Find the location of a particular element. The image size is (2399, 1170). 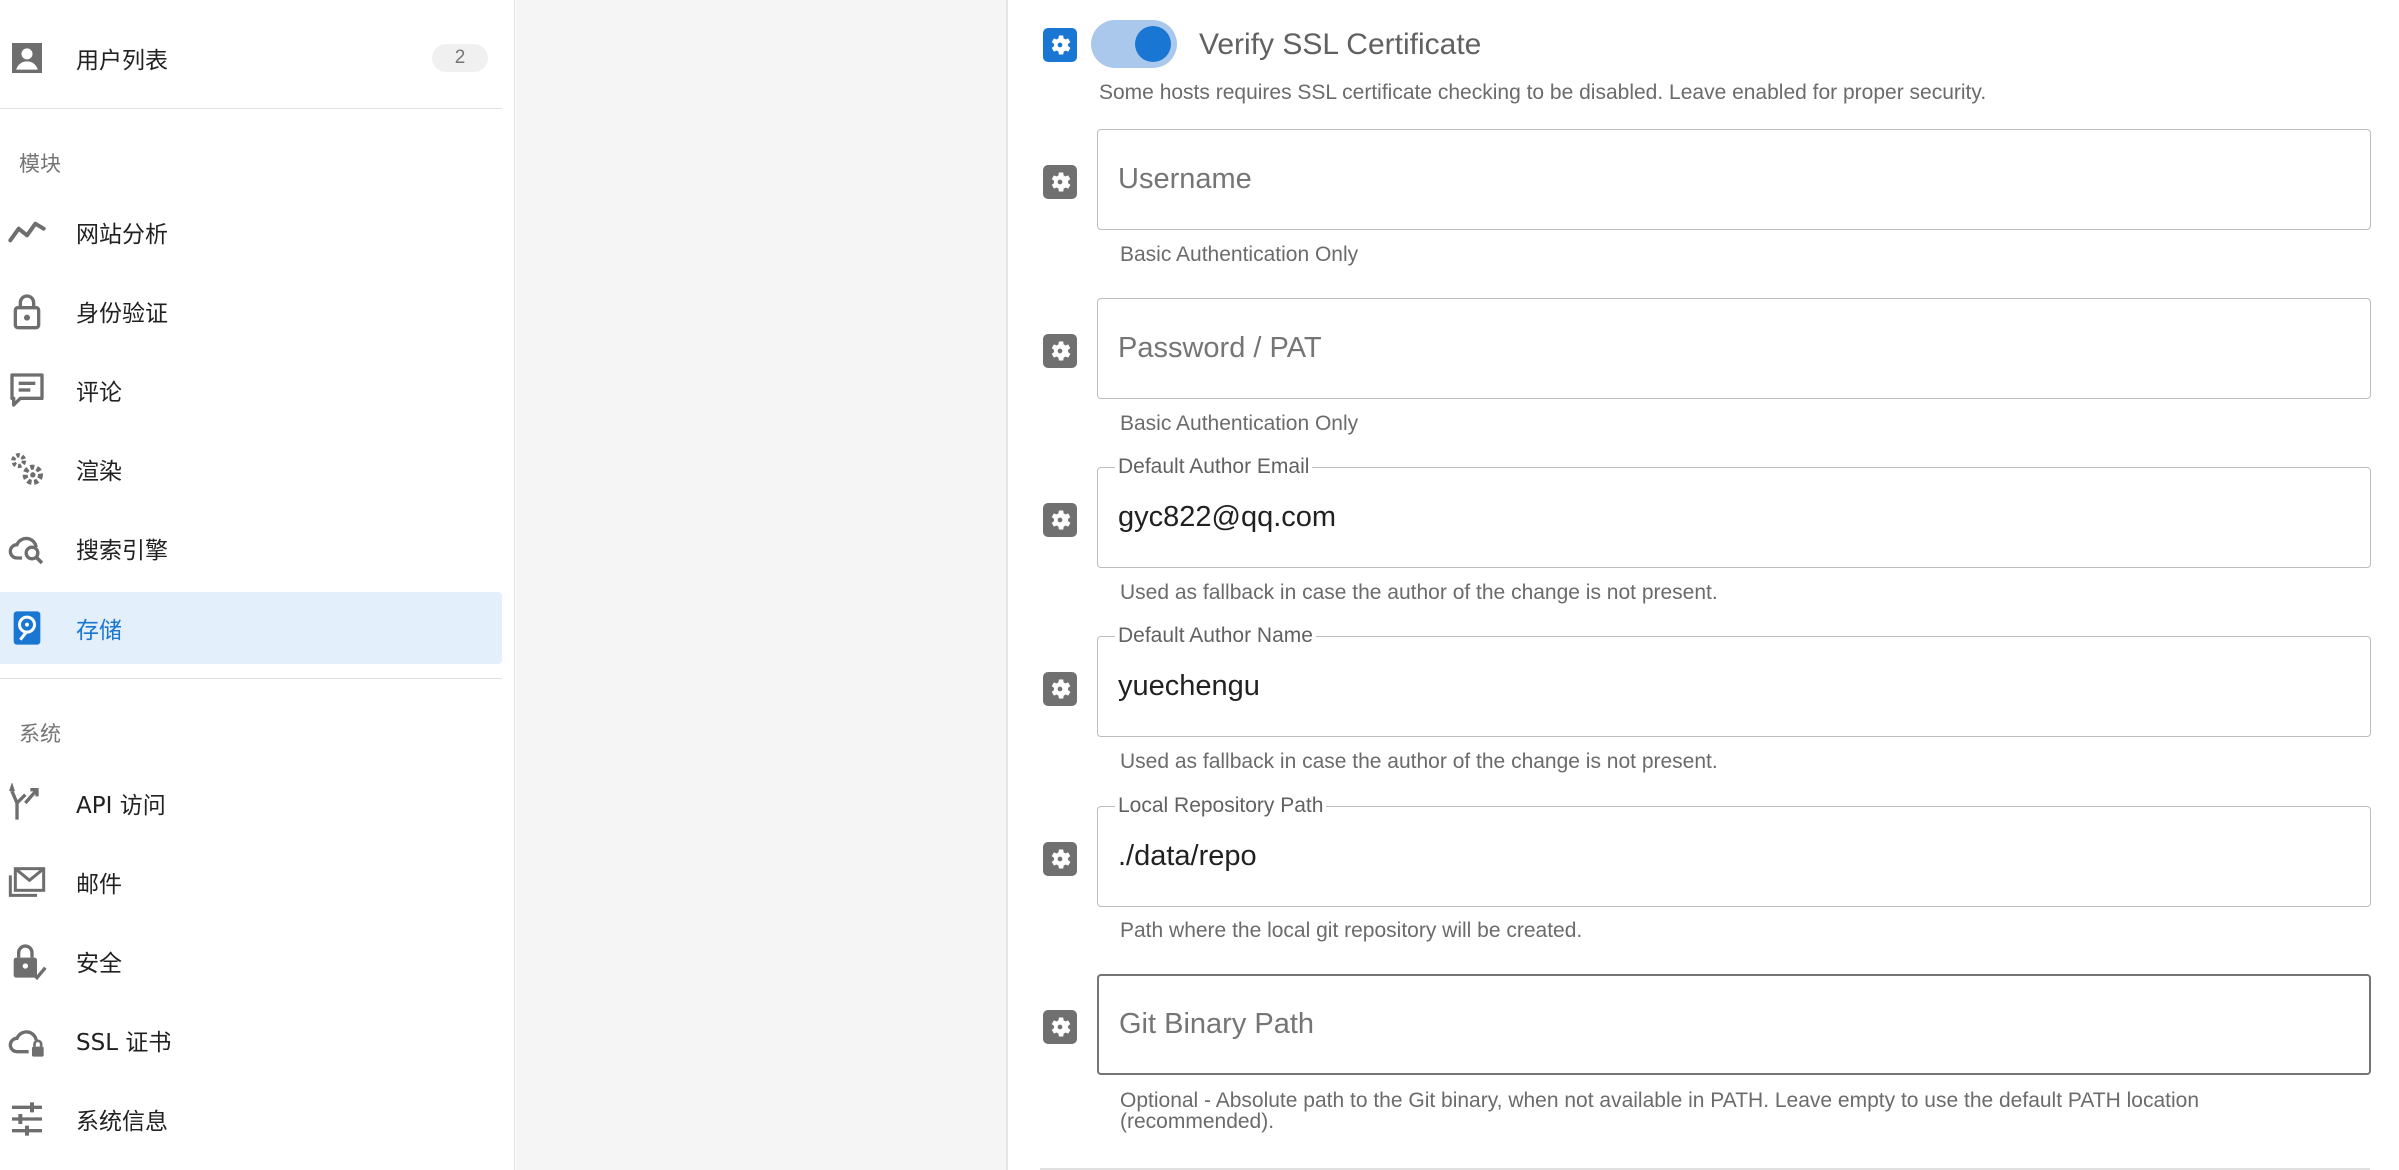

cloud-lock-icon is located at coordinates (27, 1040).